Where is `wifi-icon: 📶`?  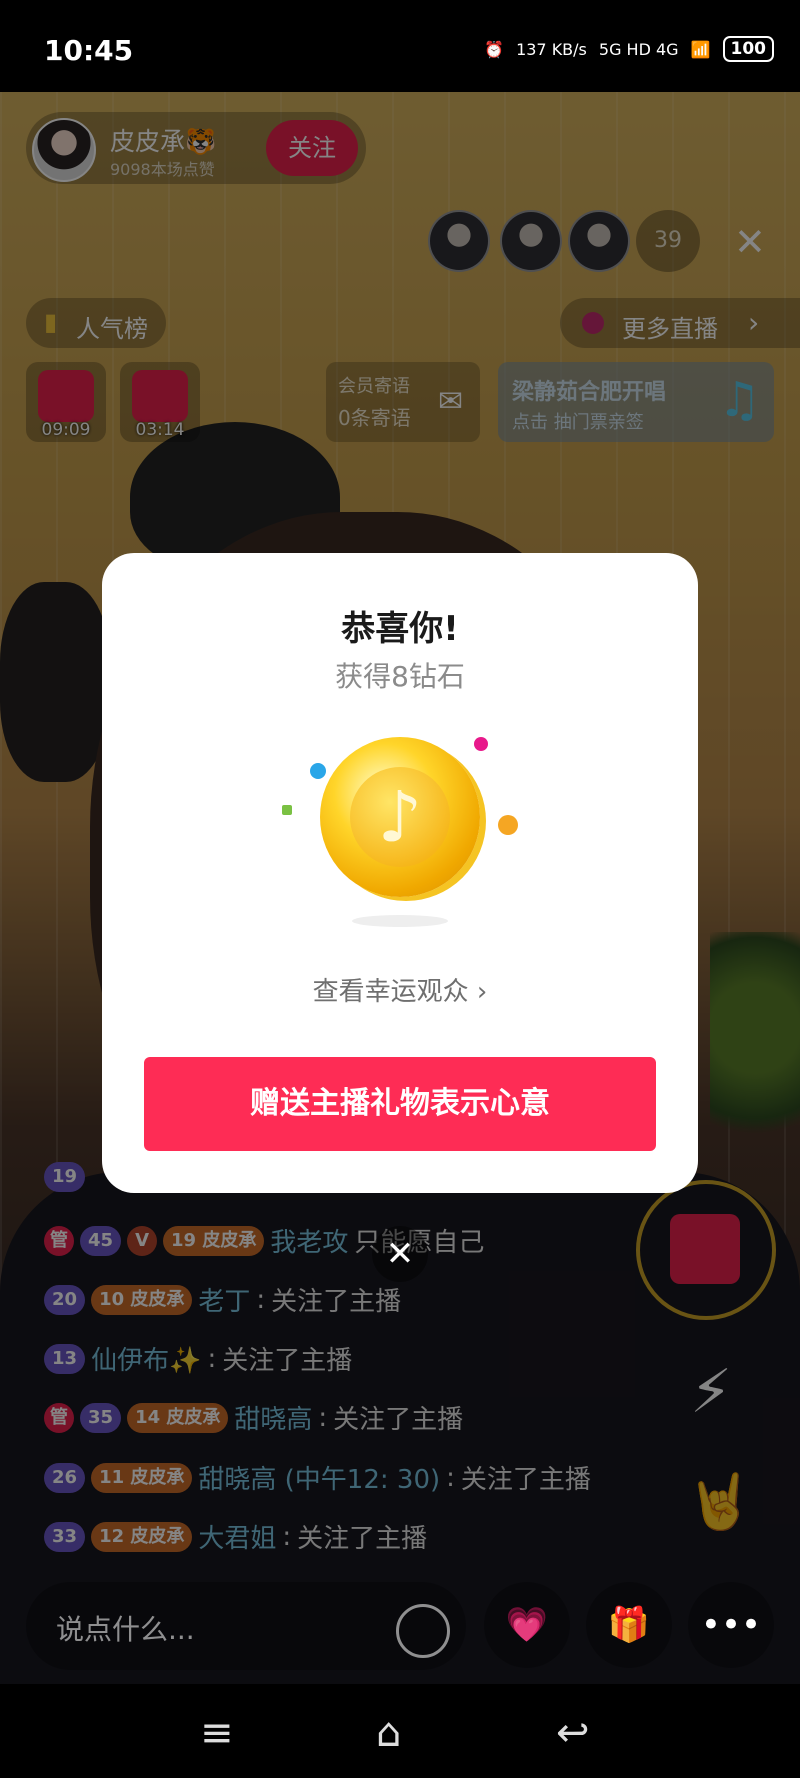
wifi-icon: 📶 is located at coordinates (700, 49).